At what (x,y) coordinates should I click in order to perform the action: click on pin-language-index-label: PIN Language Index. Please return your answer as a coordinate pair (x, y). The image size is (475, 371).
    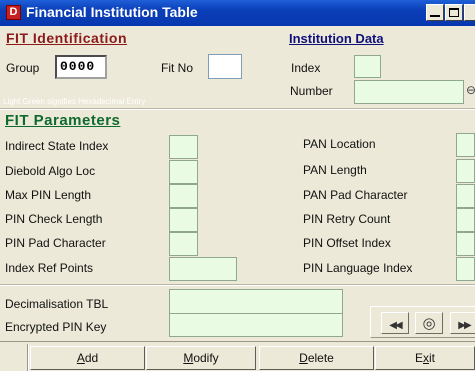
    Looking at the image, I should click on (358, 268).